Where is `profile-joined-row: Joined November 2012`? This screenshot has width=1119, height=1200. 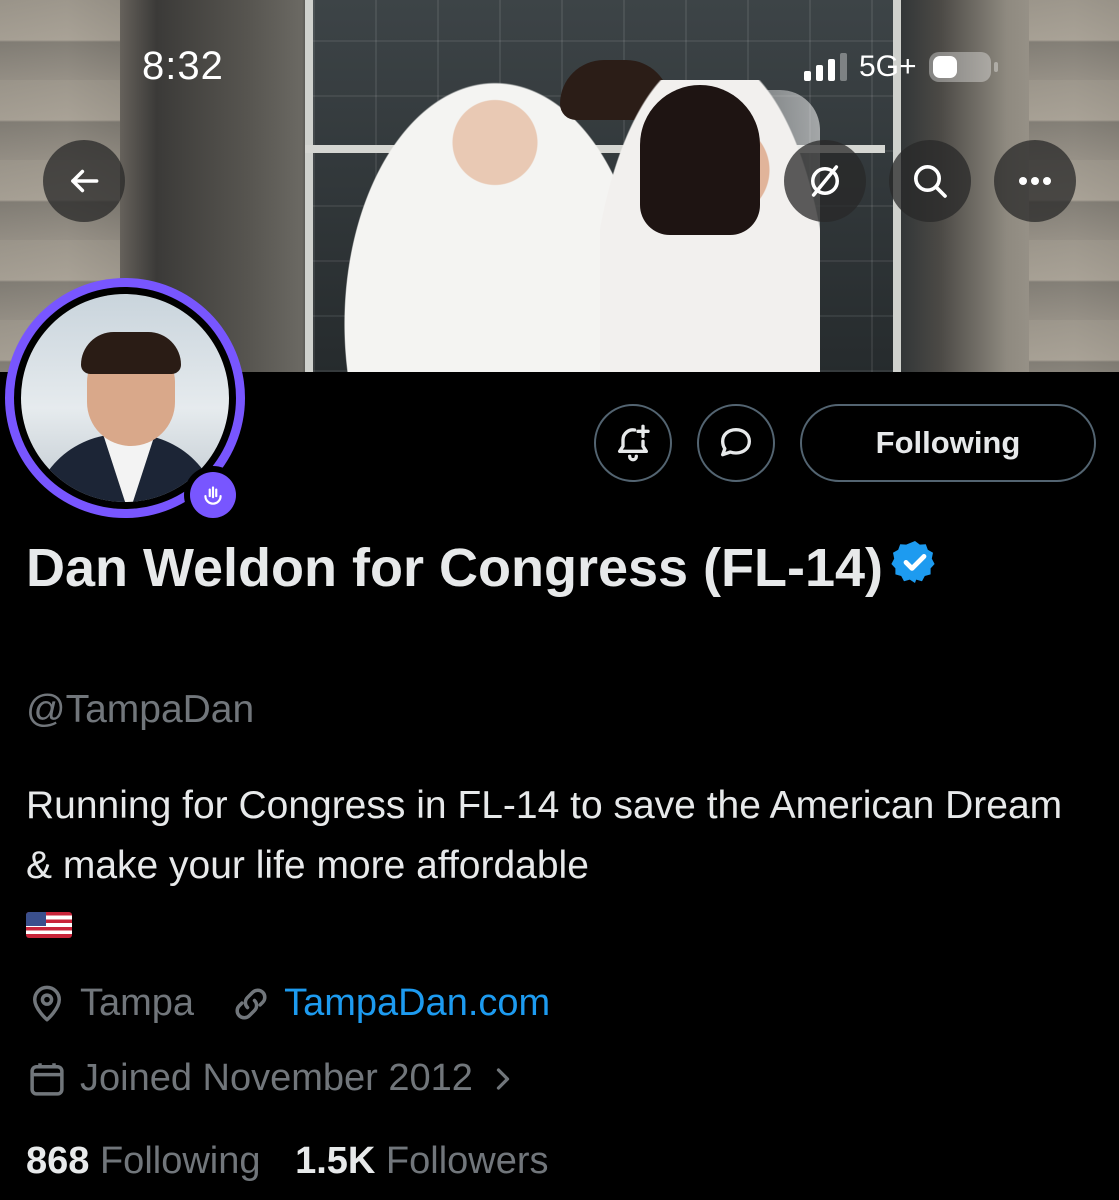
profile-joined-row: Joined November 2012 is located at coordinates (277, 1078).